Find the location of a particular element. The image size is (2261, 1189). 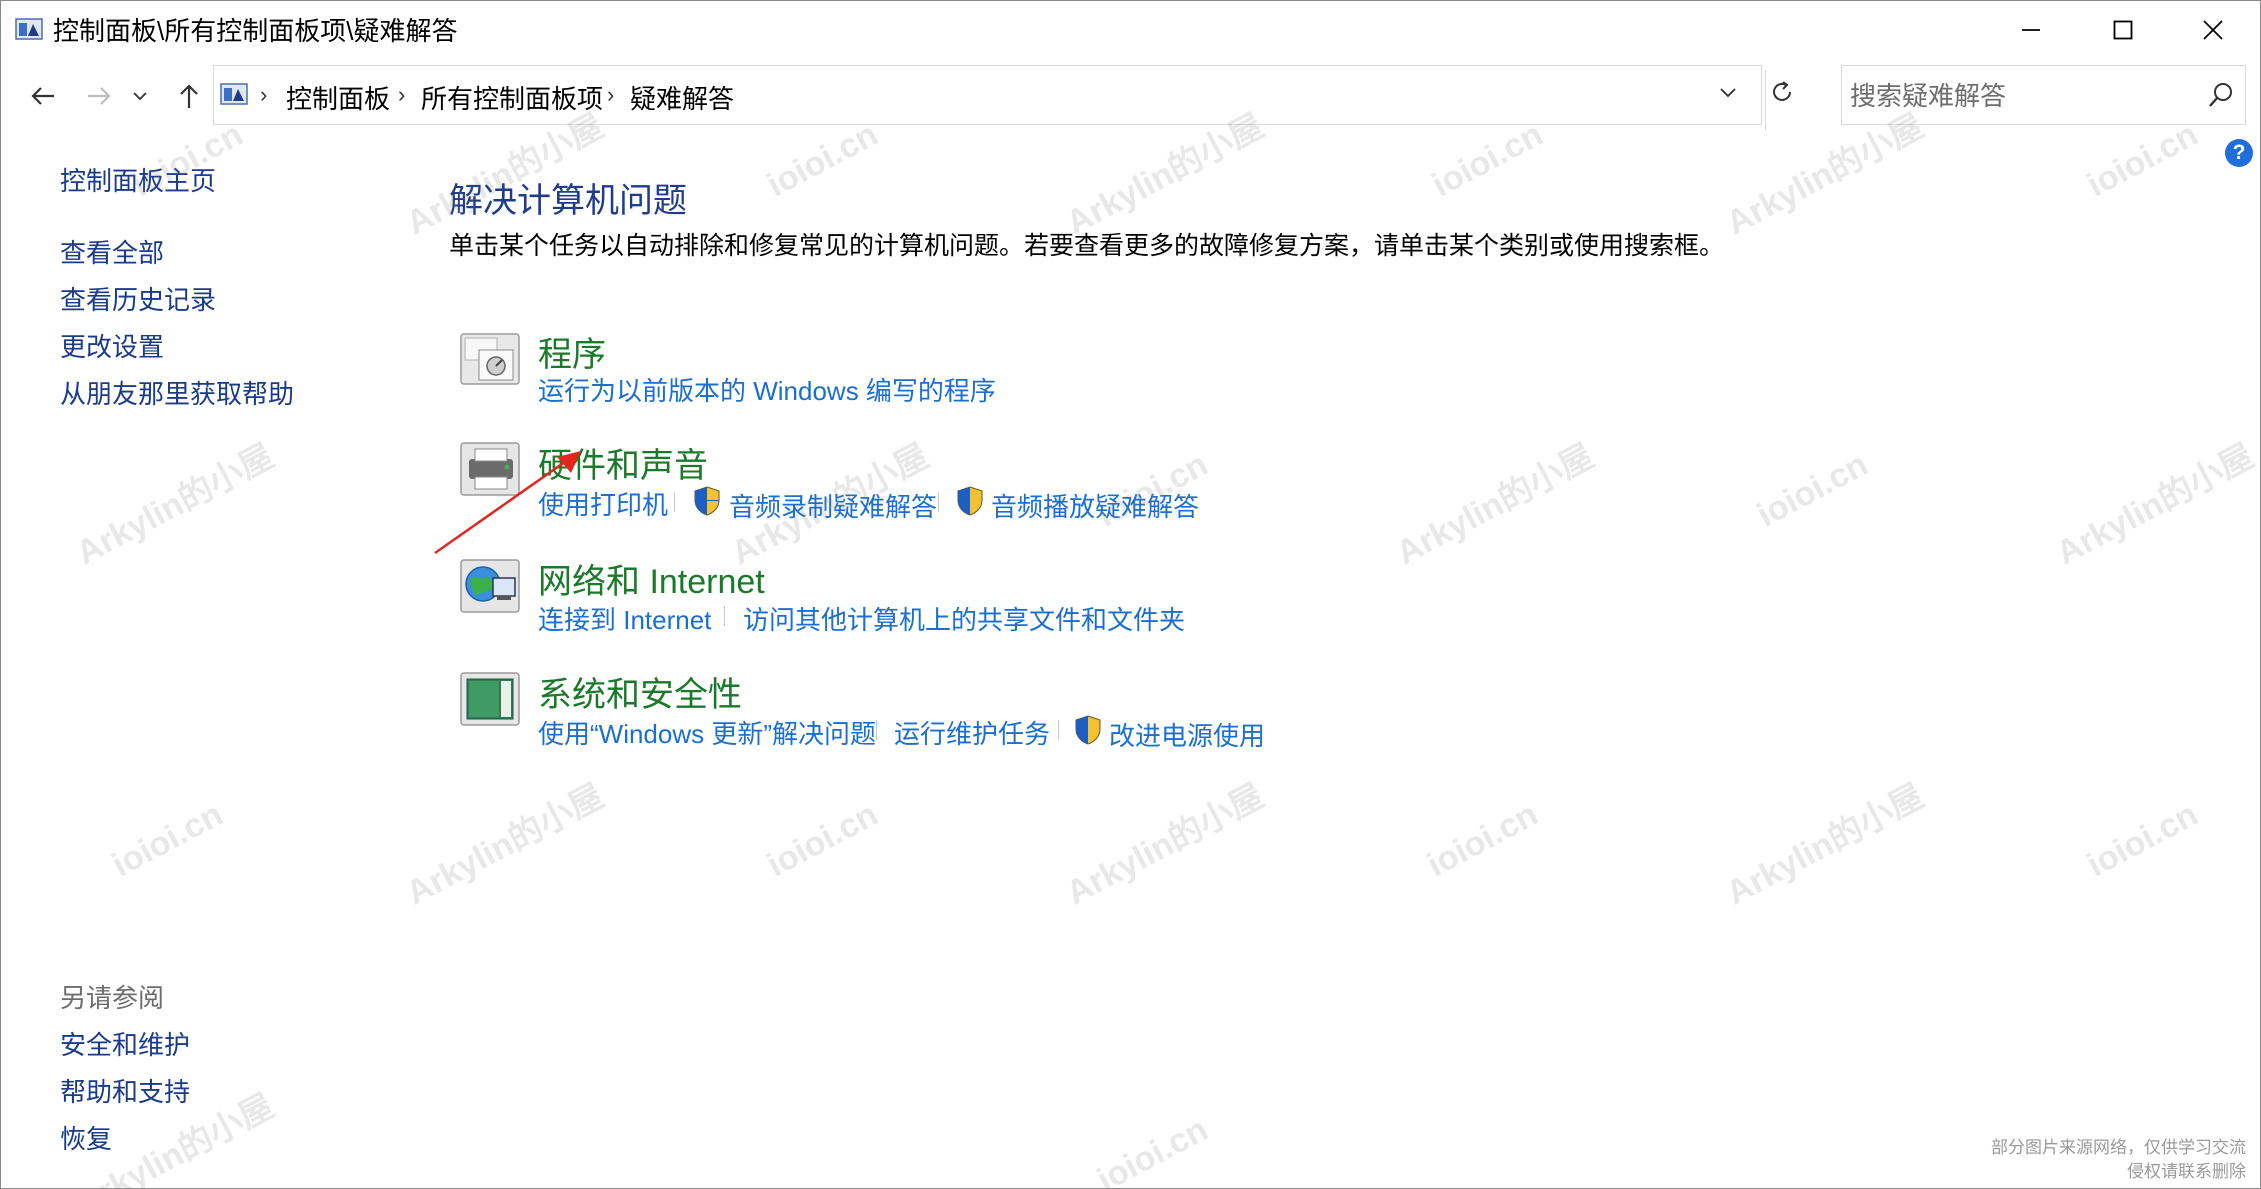

page-title: 解决计算机问题 is located at coordinates (568, 201).